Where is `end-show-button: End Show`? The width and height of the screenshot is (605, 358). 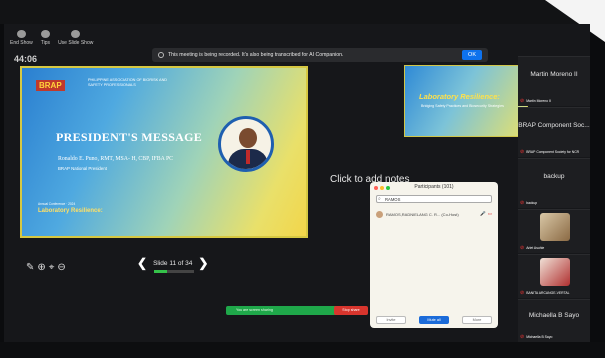
end-show-button: End Show is located at coordinates (21, 38).